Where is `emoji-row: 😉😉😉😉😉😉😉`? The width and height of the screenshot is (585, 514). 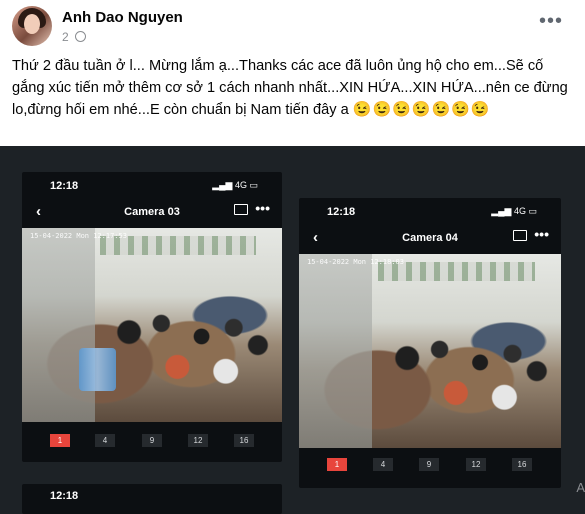
emoji-row: 😉😉😉😉😉😉😉 is located at coordinates (421, 109).